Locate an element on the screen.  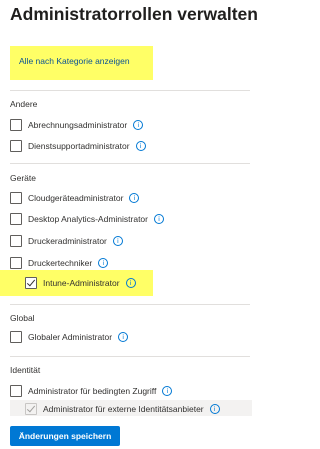
role-label: Administrator für bedingten Zugriff is located at coordinates (92, 391).